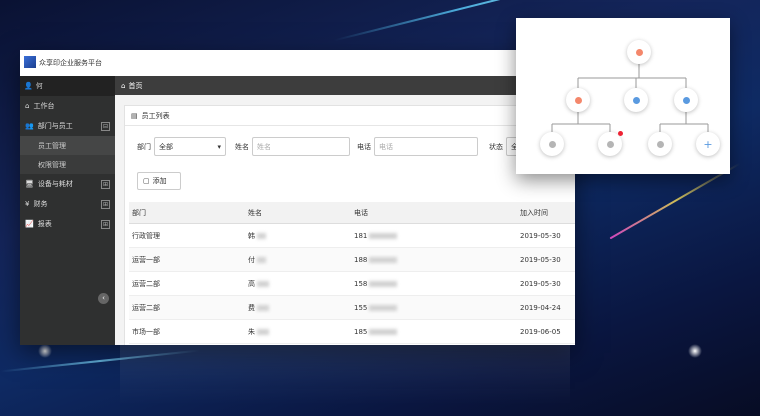 This screenshot has height=416, width=760. I want to click on cell-dept: 市场一部, so click(187, 331).